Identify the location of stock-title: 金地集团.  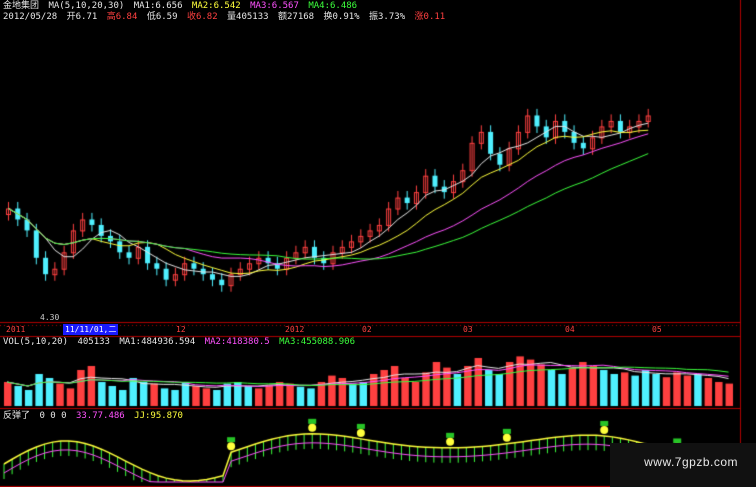
(21, 6).